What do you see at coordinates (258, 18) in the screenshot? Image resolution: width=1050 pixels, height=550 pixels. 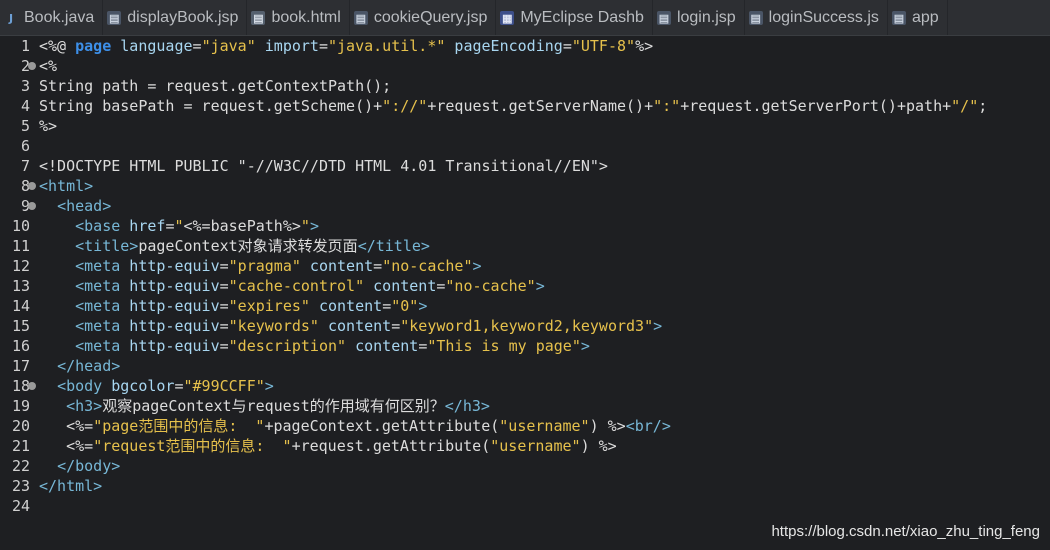 I see `html-file-icon: ▤` at bounding box center [258, 18].